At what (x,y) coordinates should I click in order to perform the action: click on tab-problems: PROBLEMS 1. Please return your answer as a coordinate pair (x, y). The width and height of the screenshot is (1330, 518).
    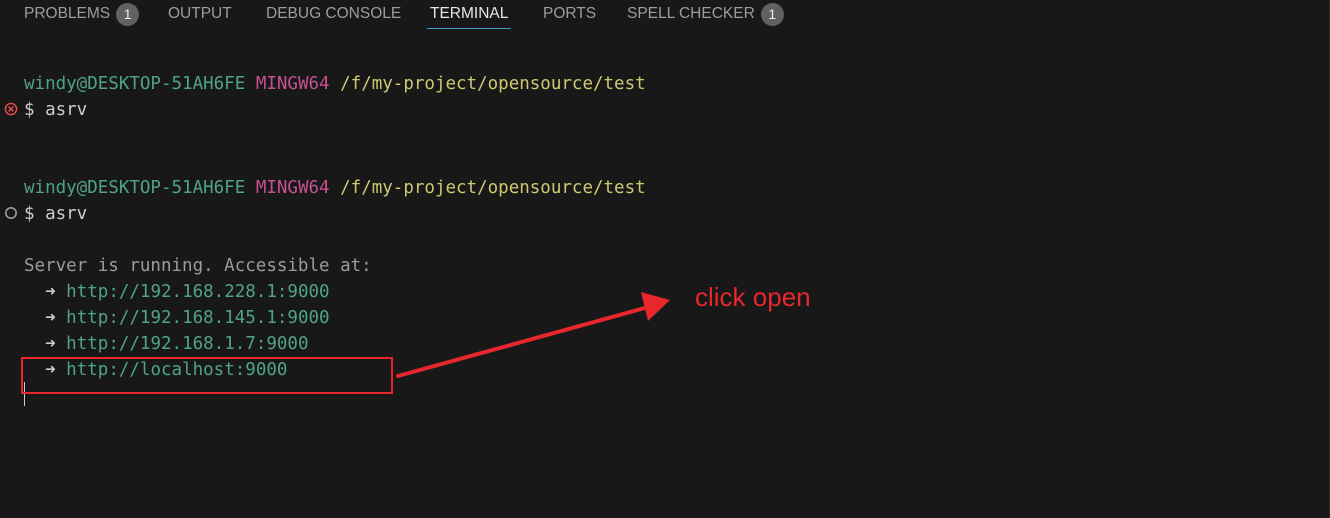
    Looking at the image, I should click on (82, 14).